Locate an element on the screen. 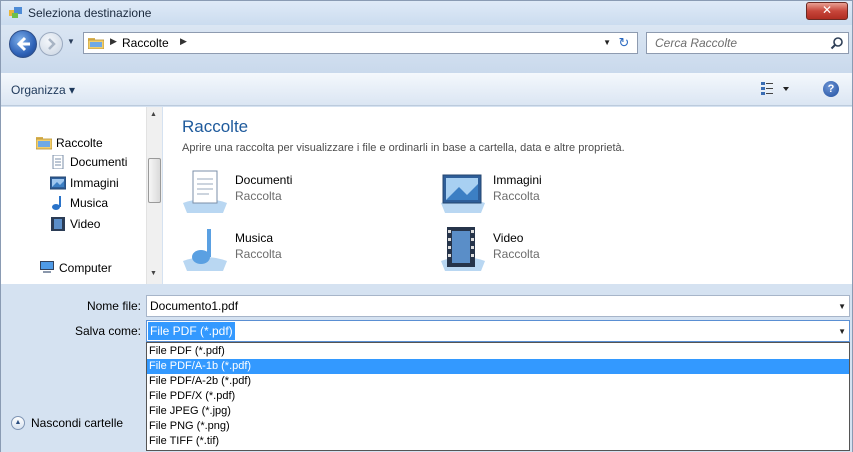 The image size is (853, 452). back-arrow-icon is located at coordinates (23, 44).